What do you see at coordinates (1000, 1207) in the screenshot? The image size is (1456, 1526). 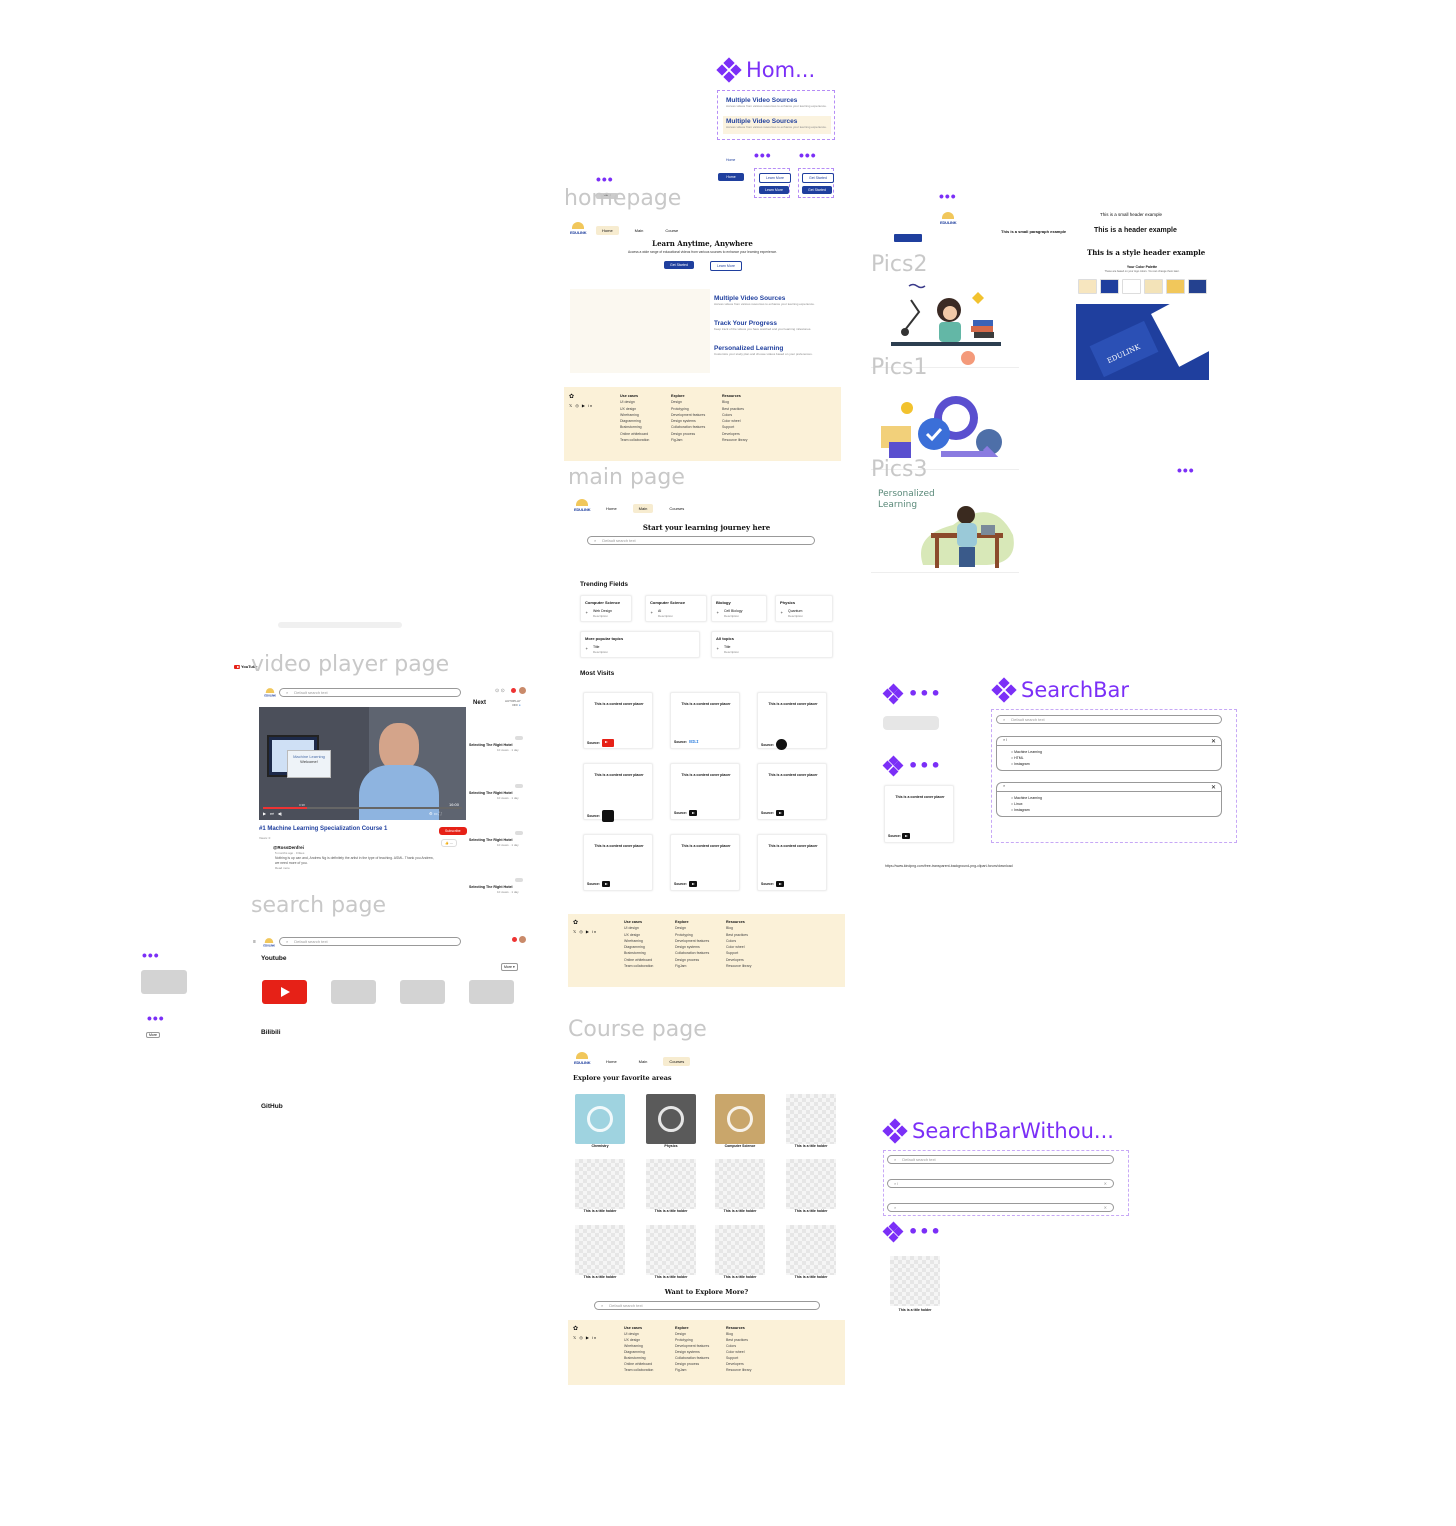 I see `searchbar-without-empty: ⌕ ✕` at bounding box center [1000, 1207].